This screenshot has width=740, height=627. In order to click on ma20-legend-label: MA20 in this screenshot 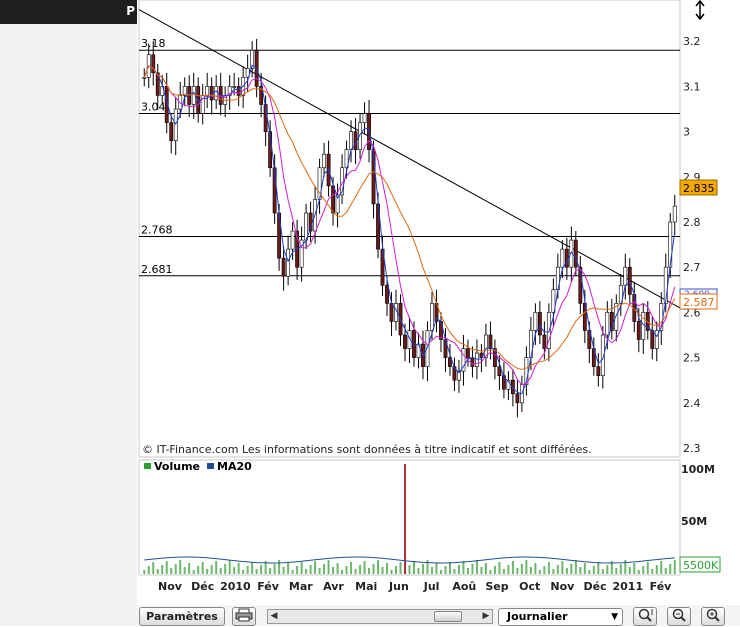, I will do `click(234, 466)`.